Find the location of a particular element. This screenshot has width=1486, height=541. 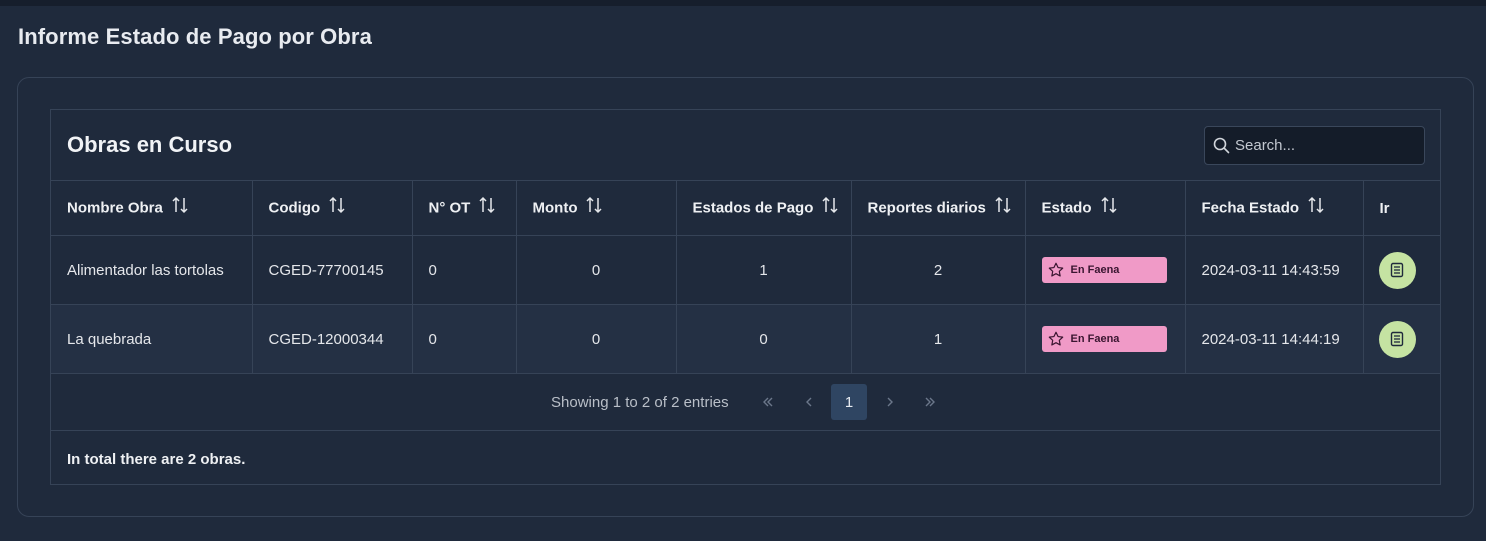

column-header-monto: Monto is located at coordinates (596, 208).